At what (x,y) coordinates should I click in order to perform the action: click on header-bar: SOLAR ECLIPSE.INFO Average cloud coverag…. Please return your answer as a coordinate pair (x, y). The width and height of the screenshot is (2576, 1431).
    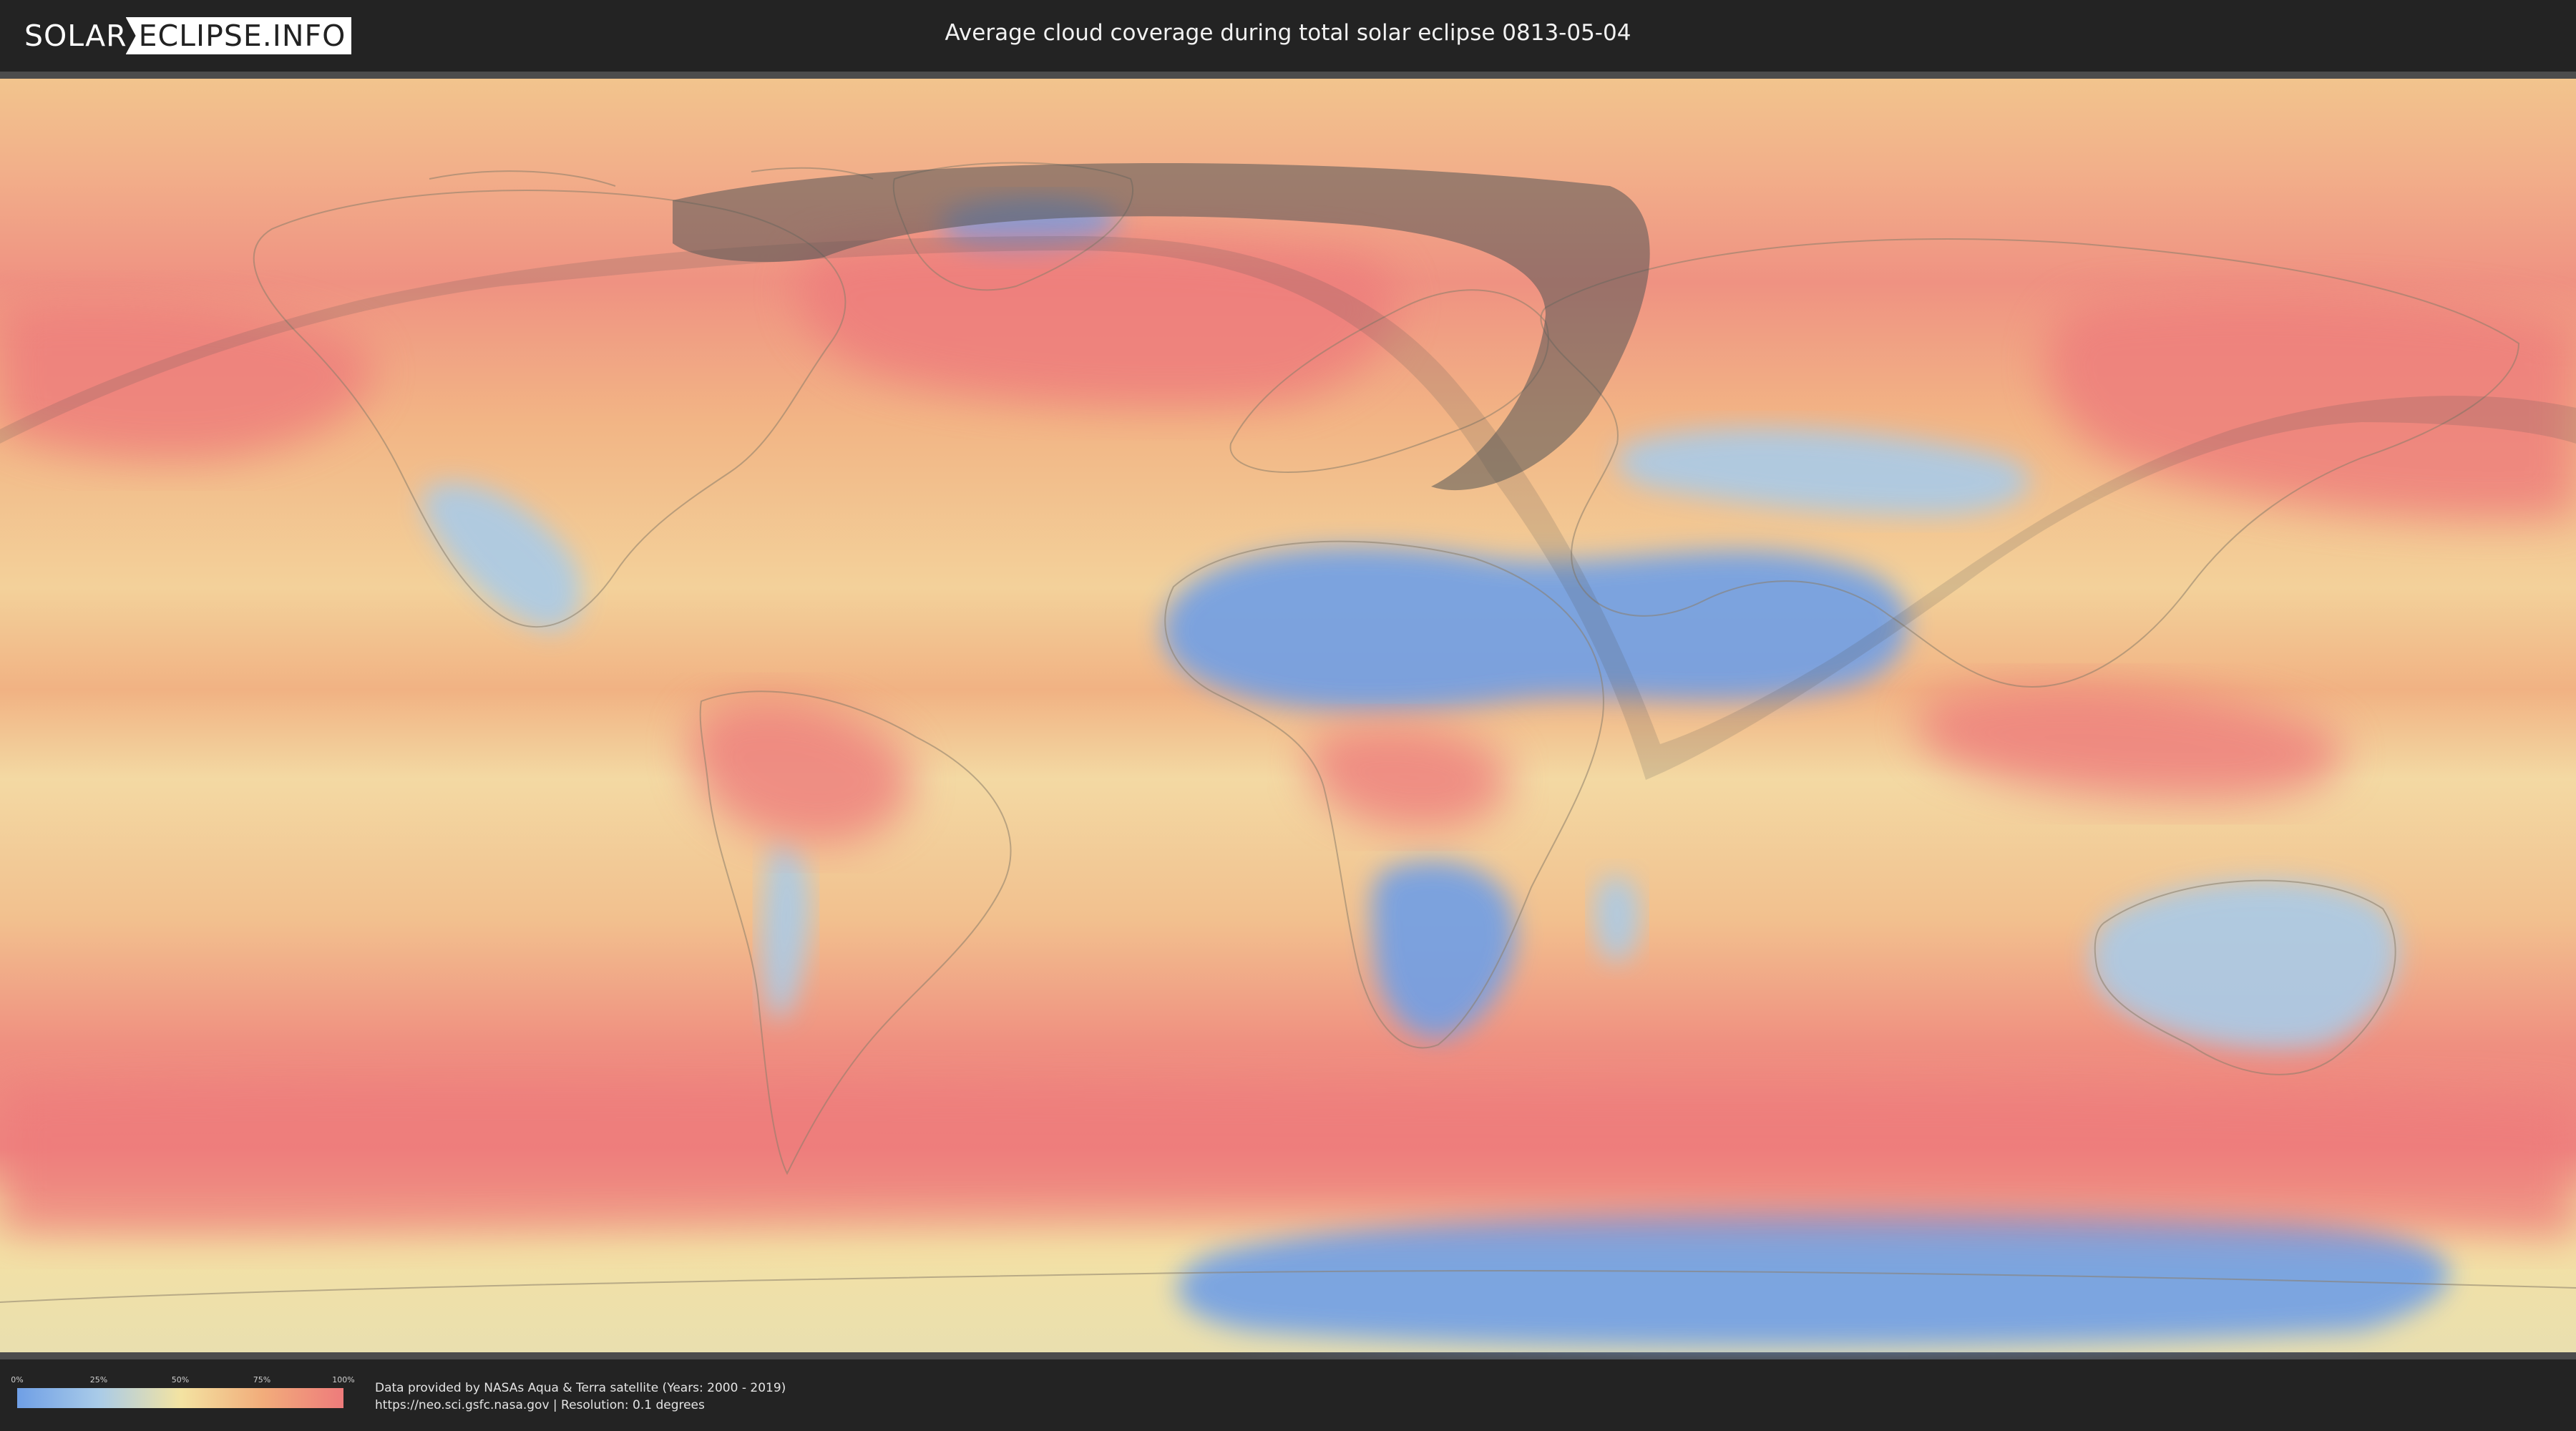
    Looking at the image, I should click on (1288, 36).